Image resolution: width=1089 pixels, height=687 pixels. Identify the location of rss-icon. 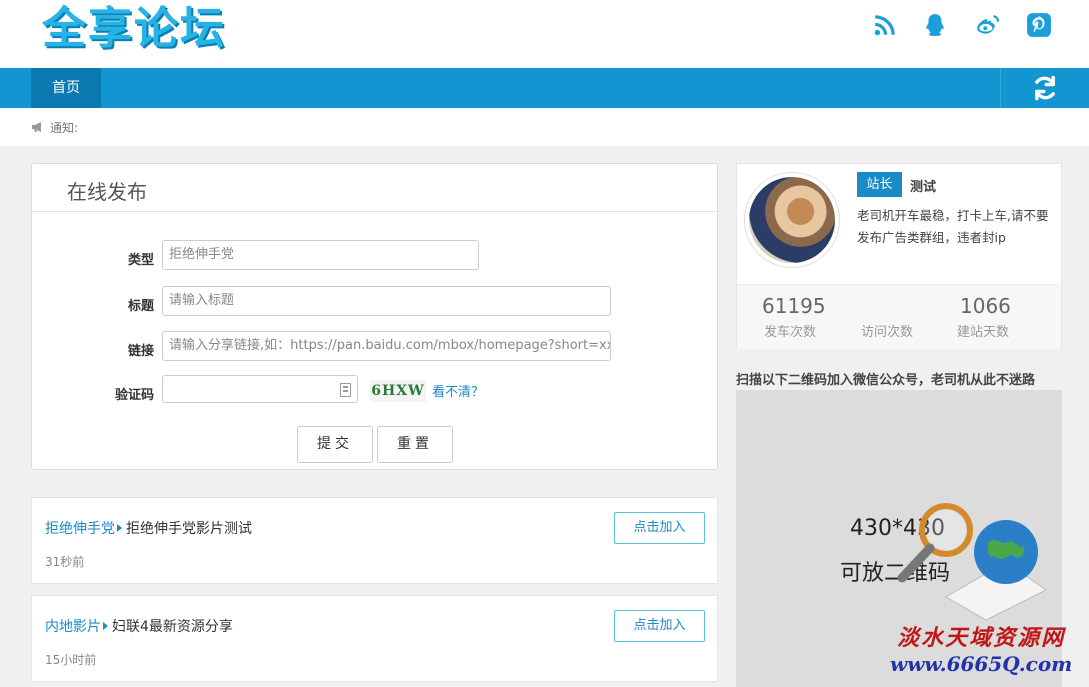
(885, 25).